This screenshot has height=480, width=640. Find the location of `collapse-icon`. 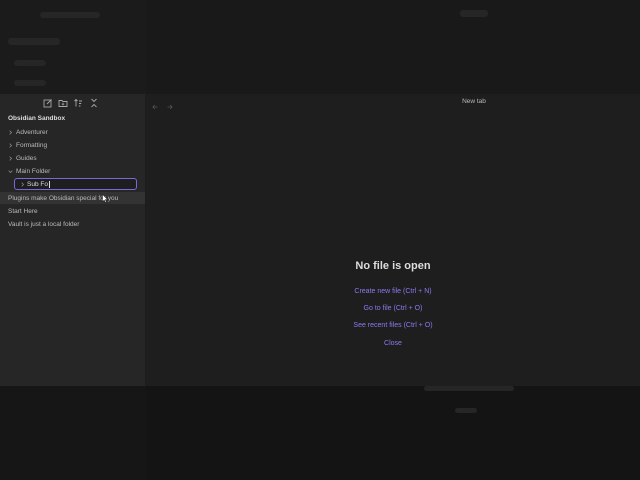

collapse-icon is located at coordinates (94, 103).